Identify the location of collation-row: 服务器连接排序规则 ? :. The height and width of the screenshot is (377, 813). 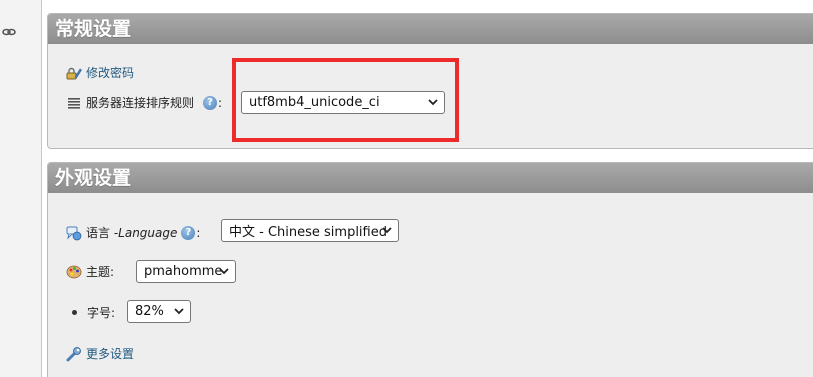
(144, 102).